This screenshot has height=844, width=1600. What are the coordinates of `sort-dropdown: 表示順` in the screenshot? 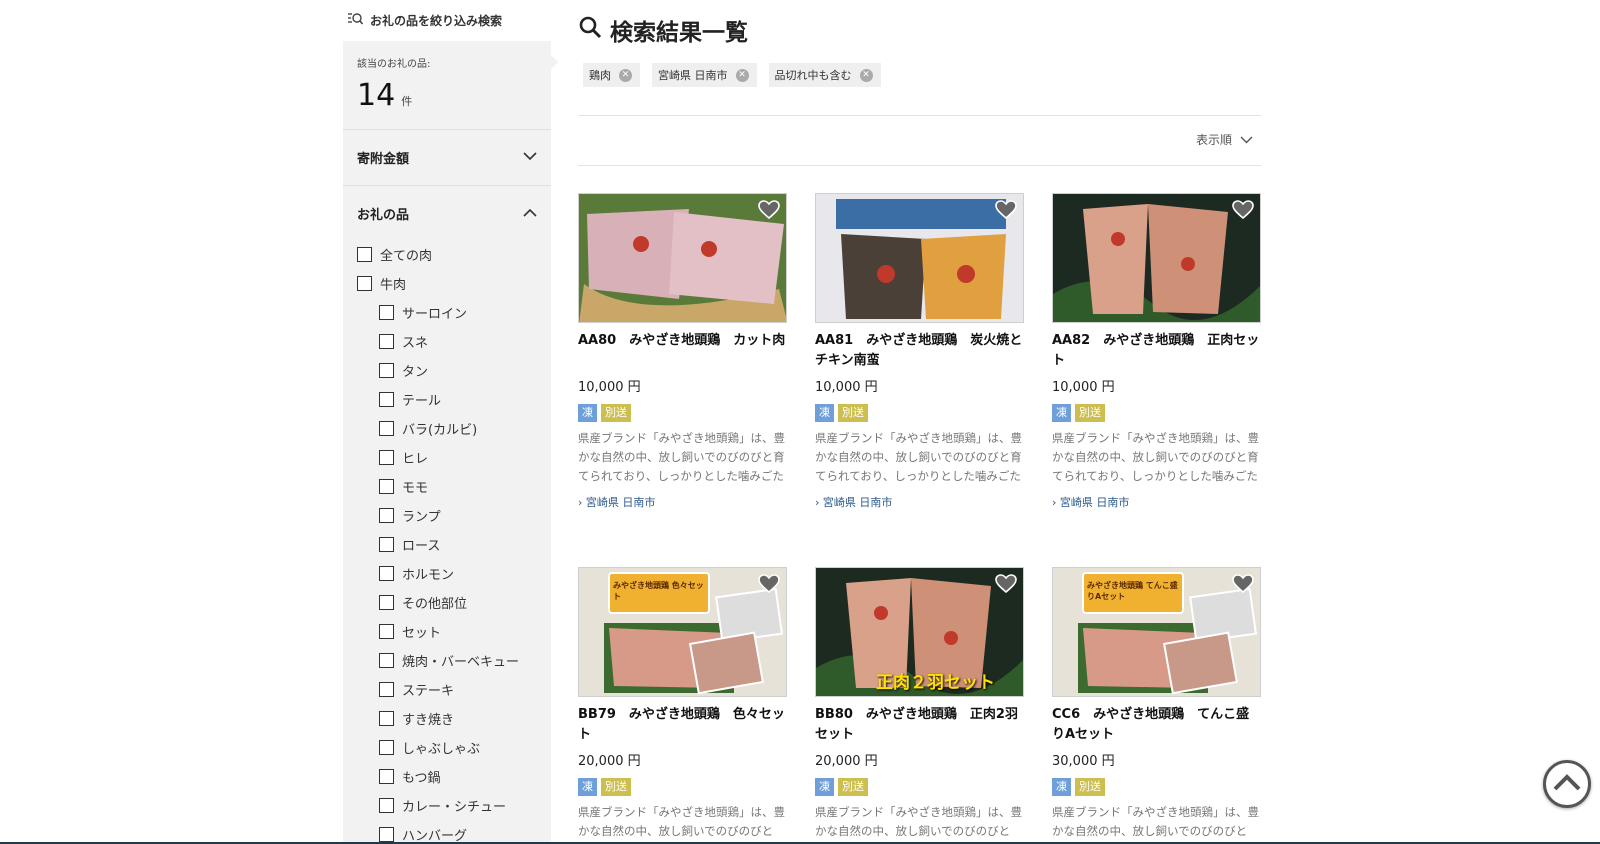 It's located at (1224, 139).